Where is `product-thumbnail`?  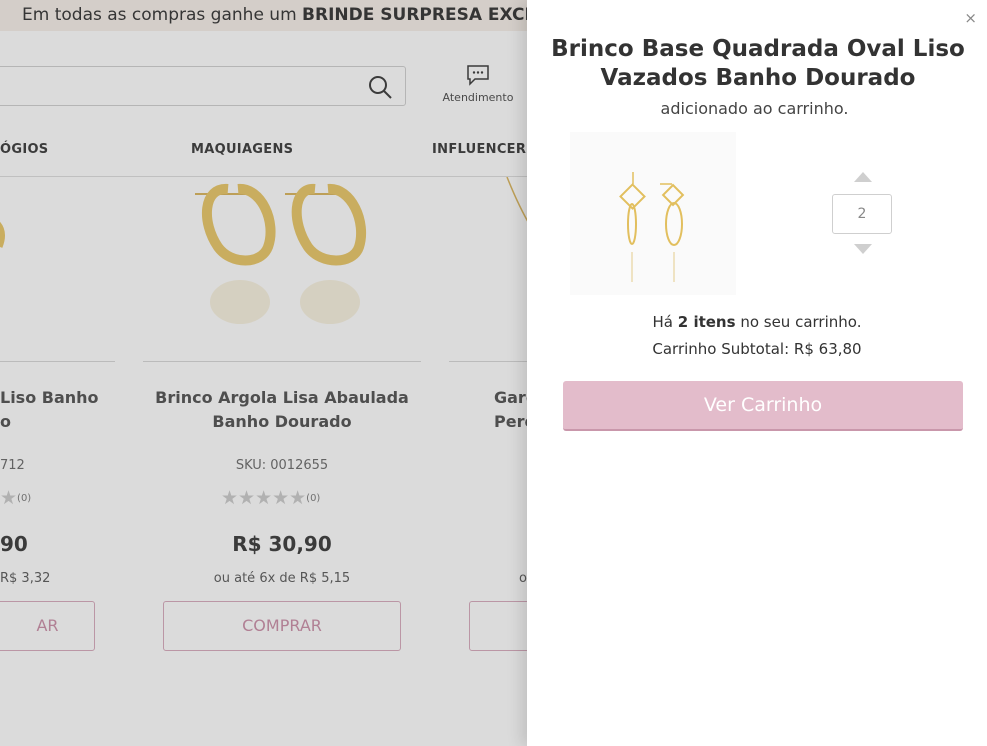
product-thumbnail is located at coordinates (653, 213).